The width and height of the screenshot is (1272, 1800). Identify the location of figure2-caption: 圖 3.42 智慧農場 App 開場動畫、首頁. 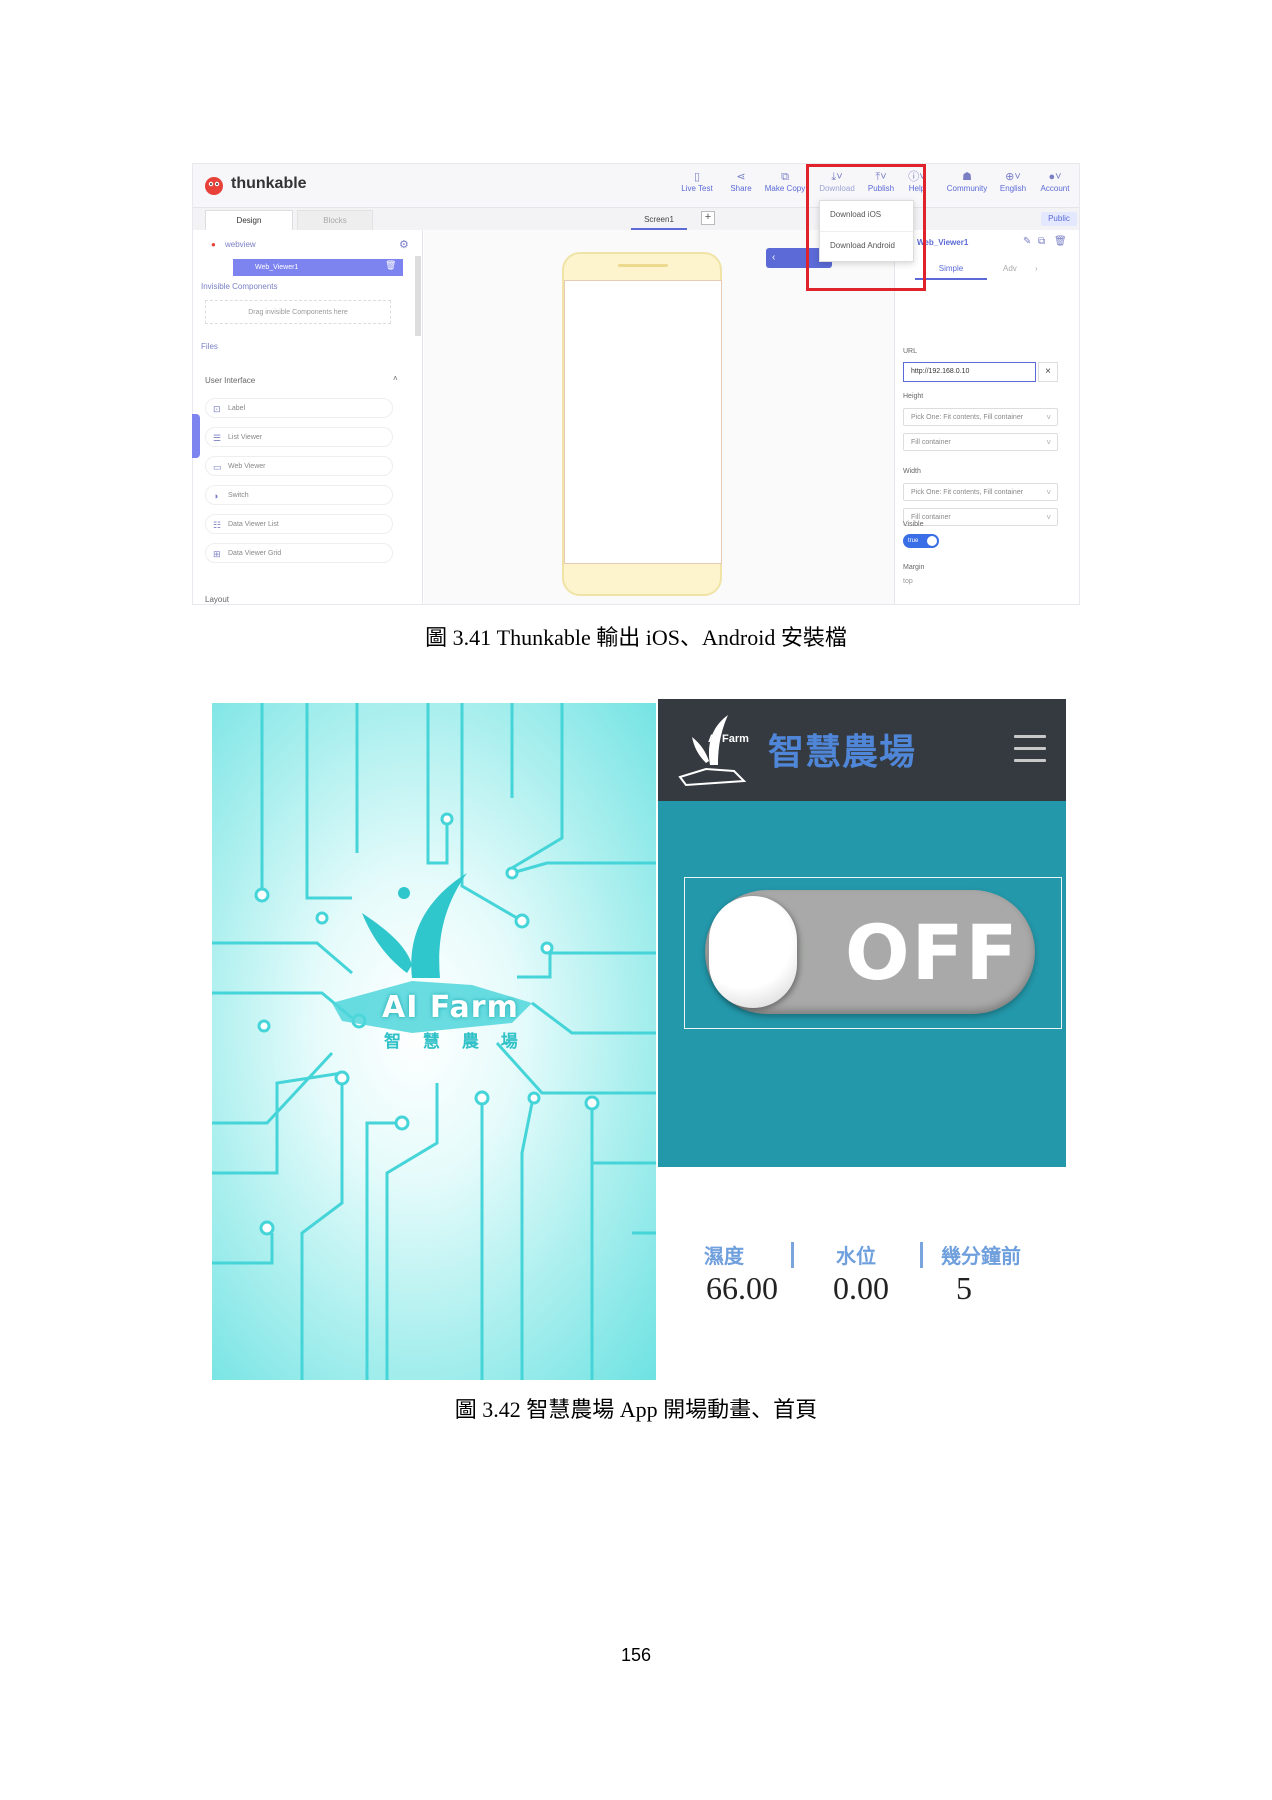
(636, 1409).